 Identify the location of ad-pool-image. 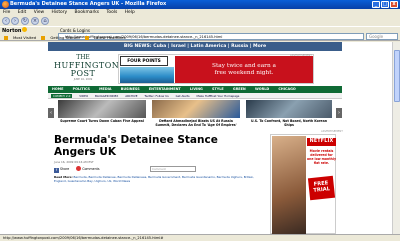
(147, 75).